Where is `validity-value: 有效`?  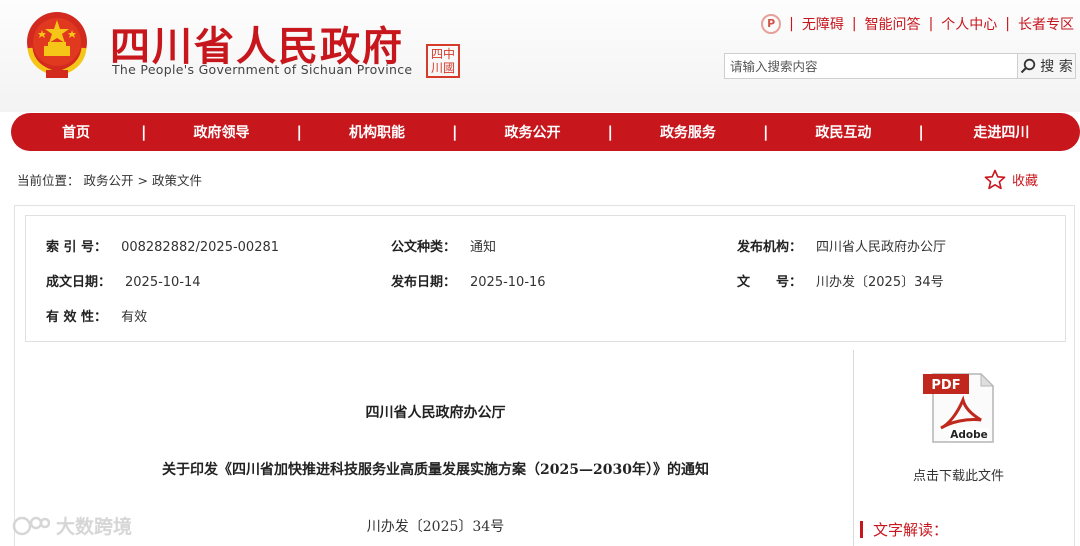 validity-value: 有效 is located at coordinates (134, 317).